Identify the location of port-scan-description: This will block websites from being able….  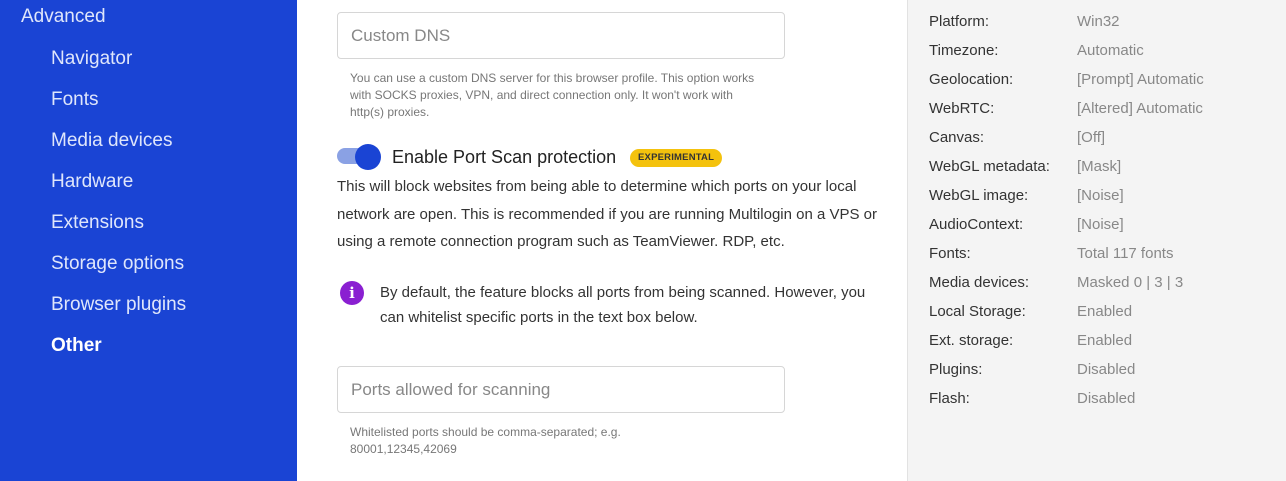
(607, 214).